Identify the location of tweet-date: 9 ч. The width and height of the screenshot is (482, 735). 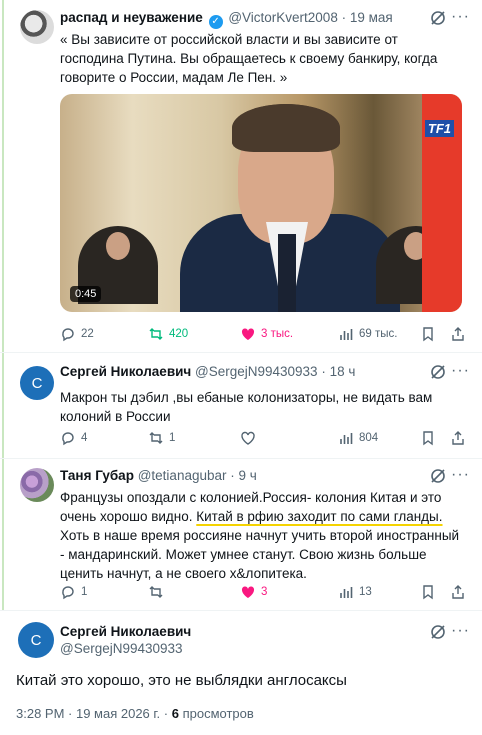
(248, 475).